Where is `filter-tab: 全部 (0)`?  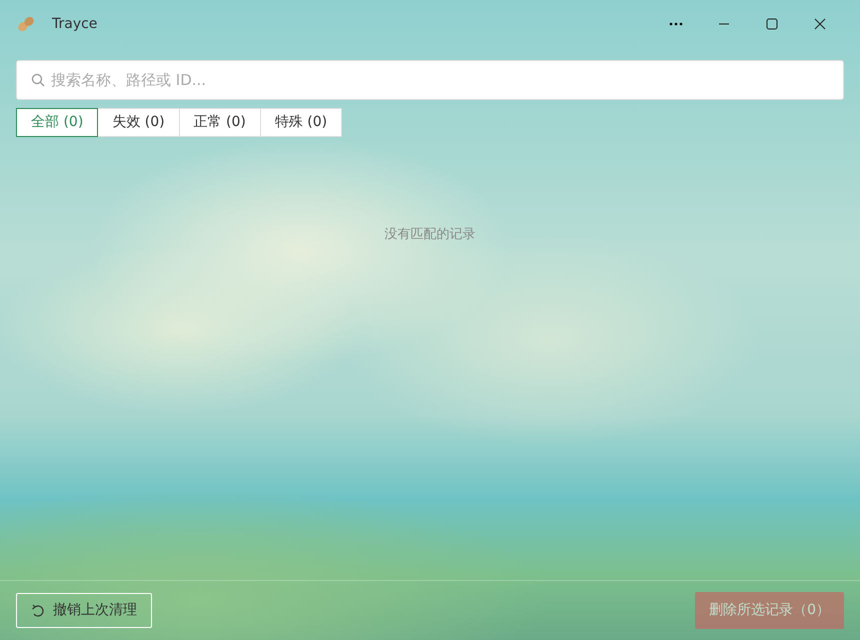 filter-tab: 全部 (0) is located at coordinates (57, 122).